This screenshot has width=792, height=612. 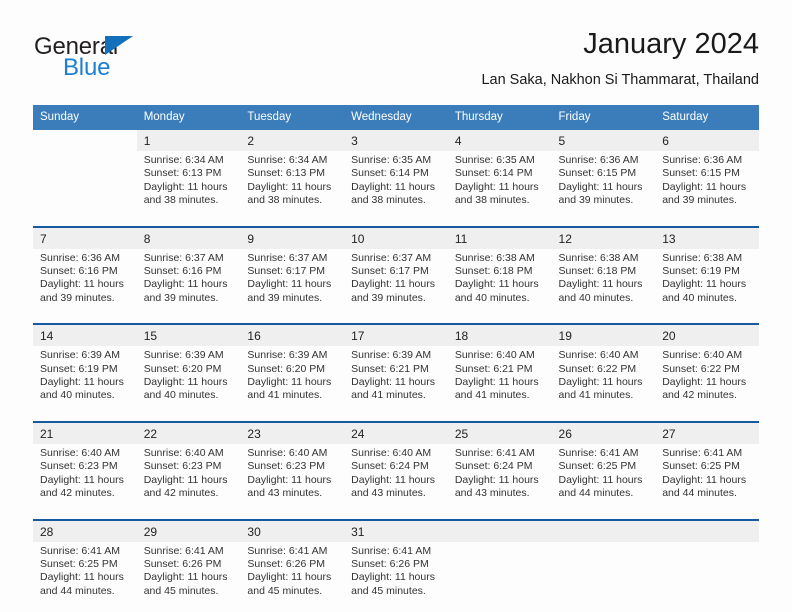 What do you see at coordinates (707, 571) in the screenshot?
I see `day-detail-cell` at bounding box center [707, 571].